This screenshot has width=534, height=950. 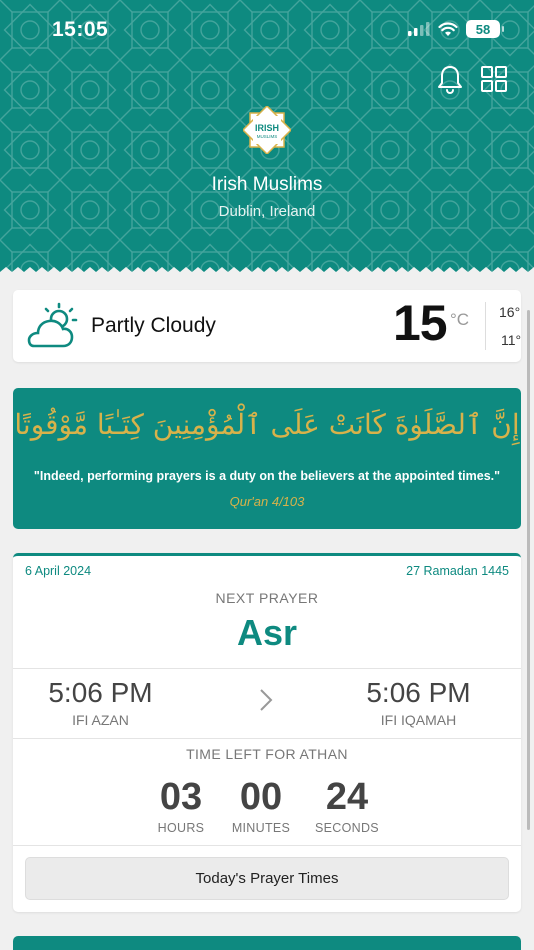 I want to click on minutes-label: MINUTES, so click(x=261, y=828).